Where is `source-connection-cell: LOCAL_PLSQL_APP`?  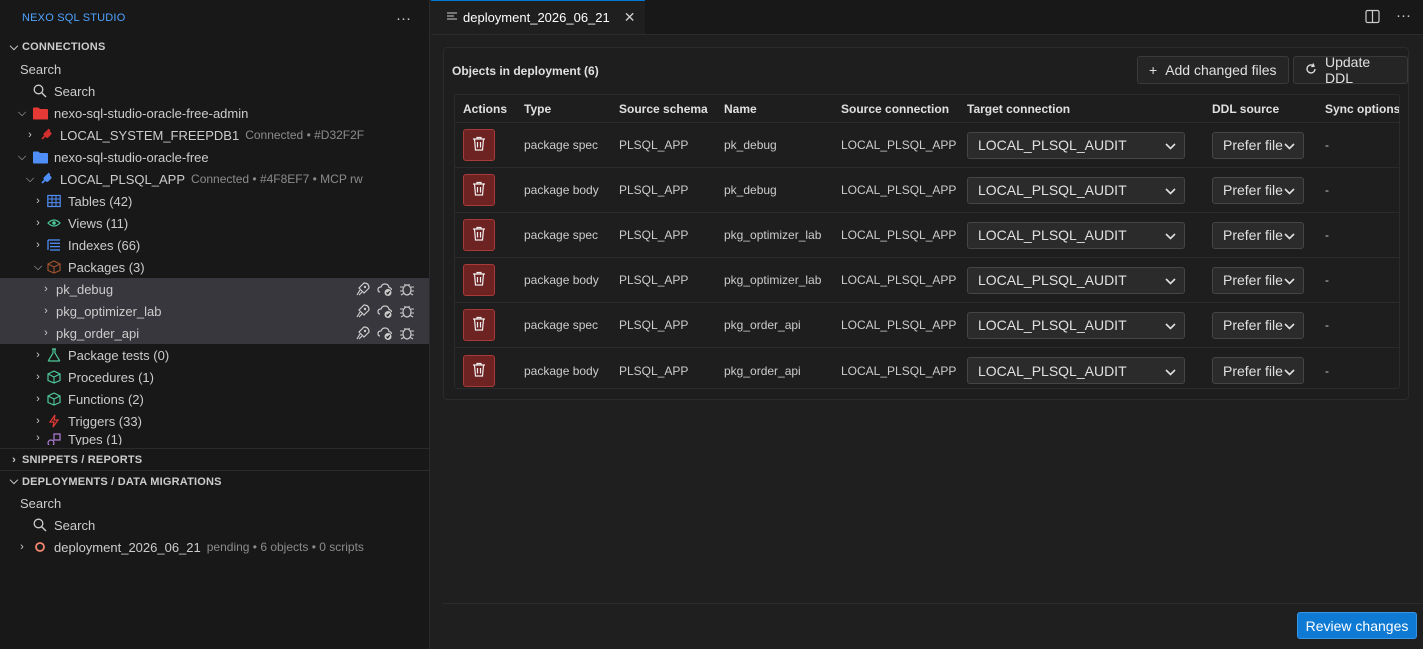
source-connection-cell: LOCAL_PLSQL_APP is located at coordinates (899, 190).